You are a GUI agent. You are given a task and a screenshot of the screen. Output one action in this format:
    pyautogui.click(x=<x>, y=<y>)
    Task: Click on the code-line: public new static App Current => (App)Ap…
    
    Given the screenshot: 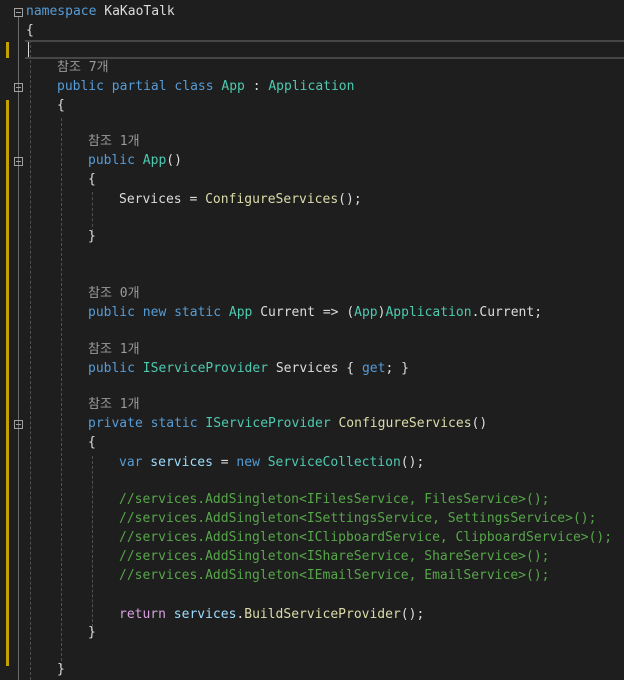 What is the action you would take?
    pyautogui.click(x=315, y=312)
    